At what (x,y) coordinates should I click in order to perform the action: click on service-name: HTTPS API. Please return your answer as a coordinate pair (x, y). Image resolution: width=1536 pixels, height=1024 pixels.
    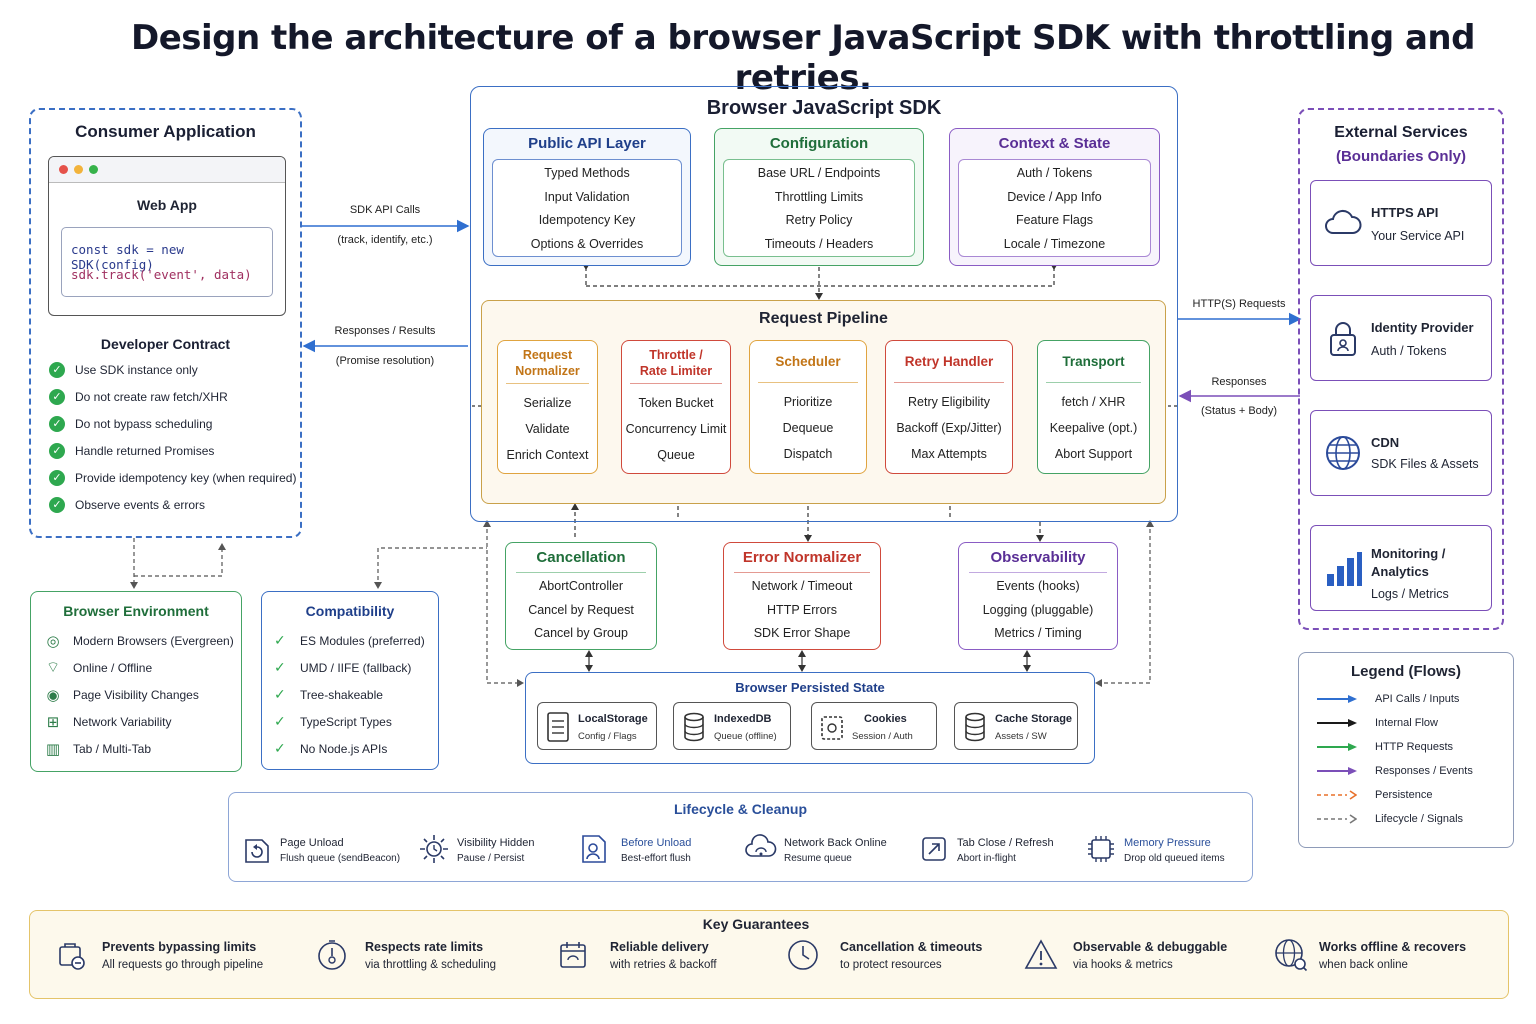
    Looking at the image, I should click on (1405, 212).